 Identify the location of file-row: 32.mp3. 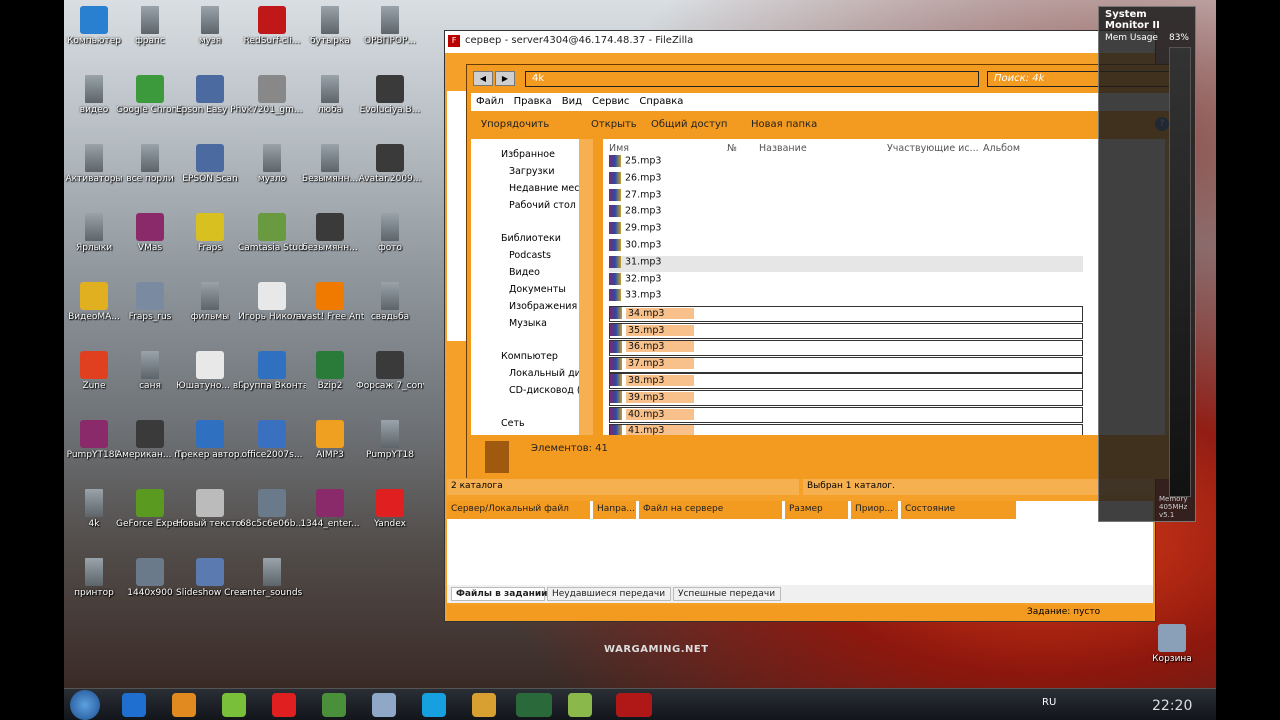
(635, 280).